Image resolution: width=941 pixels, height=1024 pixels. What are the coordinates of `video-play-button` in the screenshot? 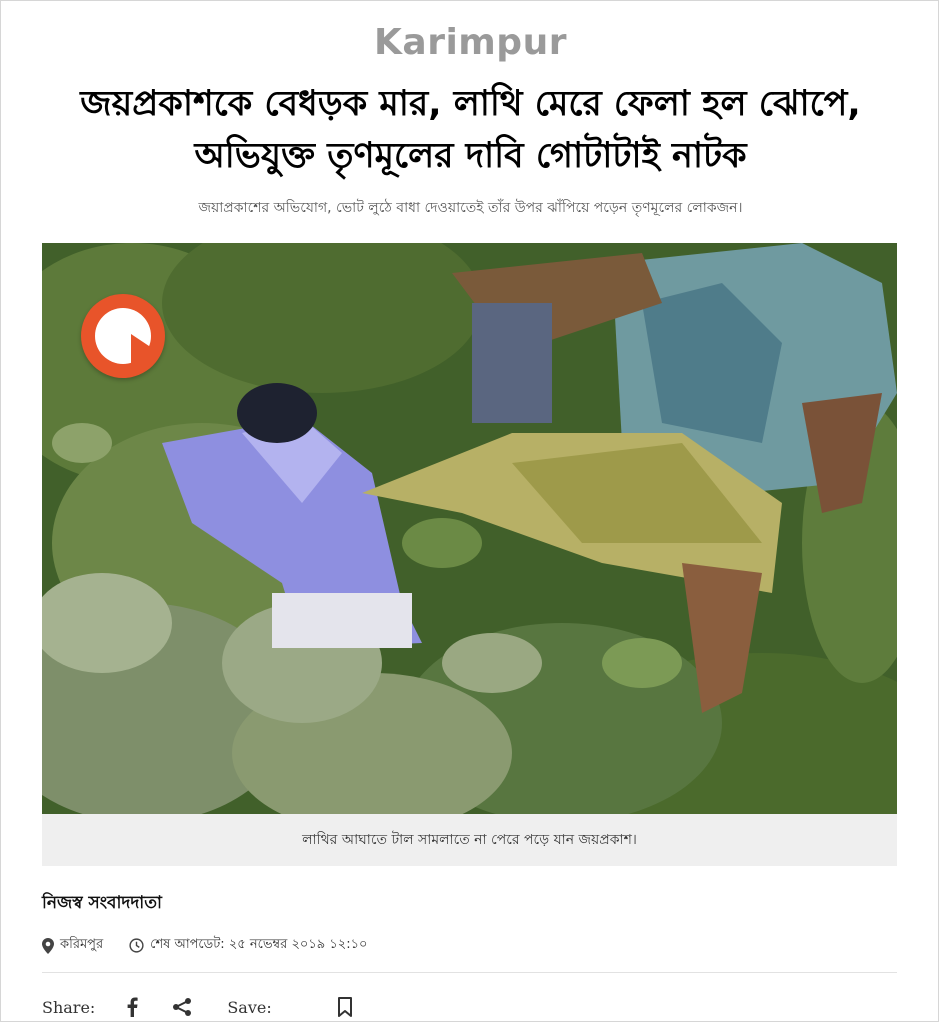 It's located at (123, 336).